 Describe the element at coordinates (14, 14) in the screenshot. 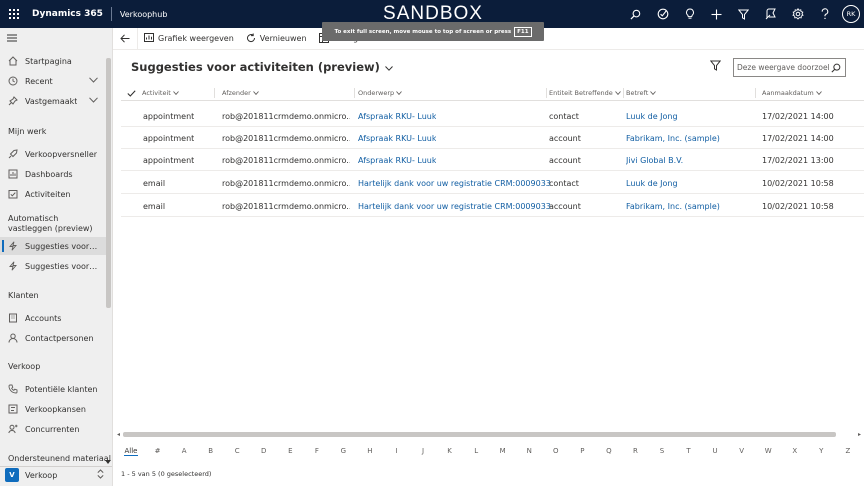

I see `app-launcher-icon` at that location.